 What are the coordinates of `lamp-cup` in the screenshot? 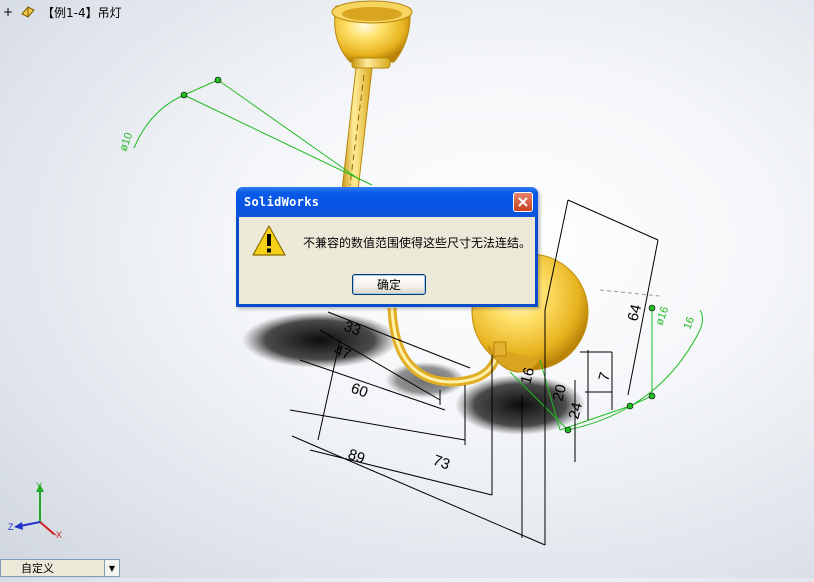 It's located at (372, 34).